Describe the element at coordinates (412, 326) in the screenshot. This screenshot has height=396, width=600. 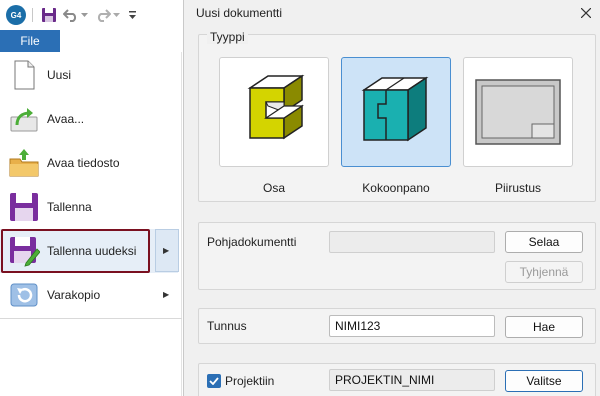
I see `id-field: NIMI123` at that location.